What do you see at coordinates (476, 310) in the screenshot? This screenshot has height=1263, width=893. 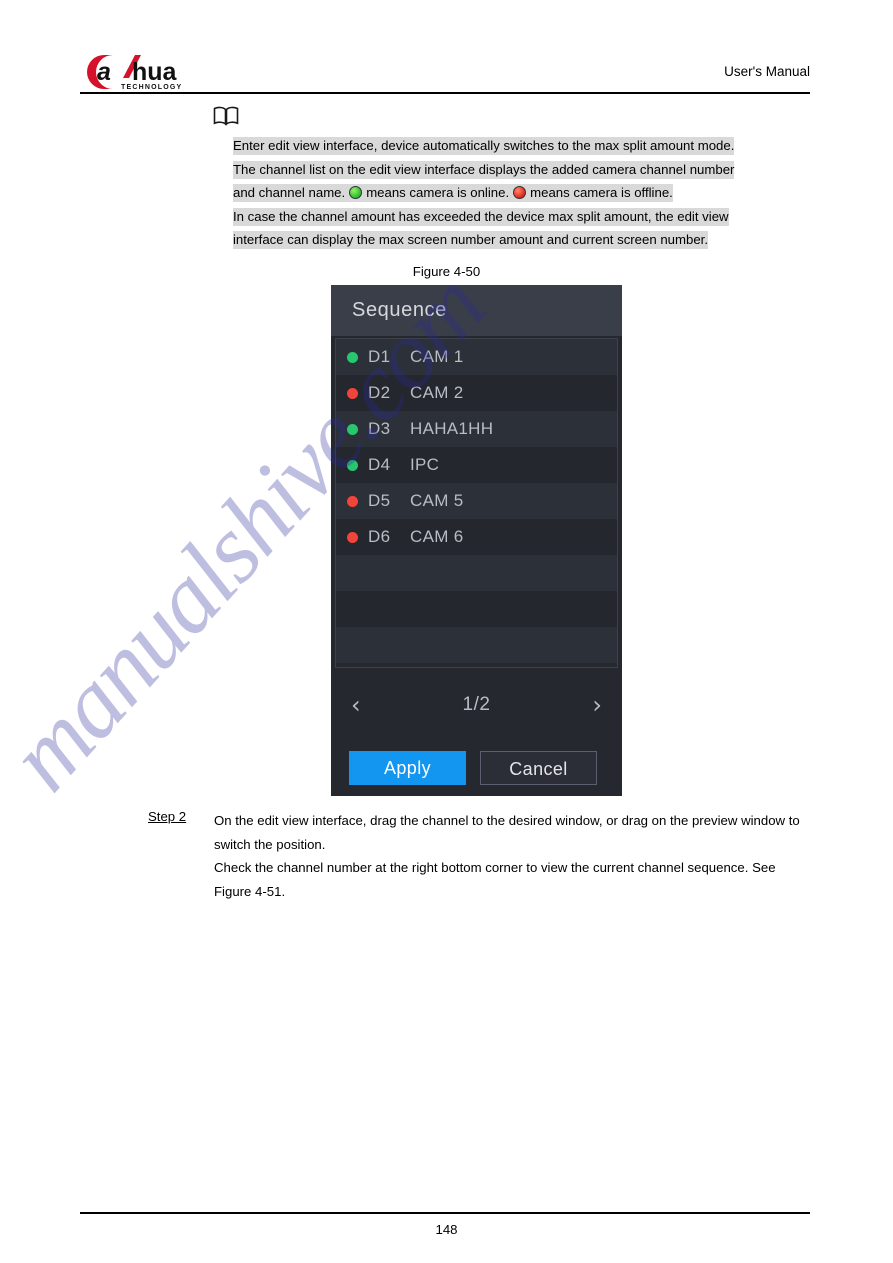 I see `dialog-title: Sequence` at bounding box center [476, 310].